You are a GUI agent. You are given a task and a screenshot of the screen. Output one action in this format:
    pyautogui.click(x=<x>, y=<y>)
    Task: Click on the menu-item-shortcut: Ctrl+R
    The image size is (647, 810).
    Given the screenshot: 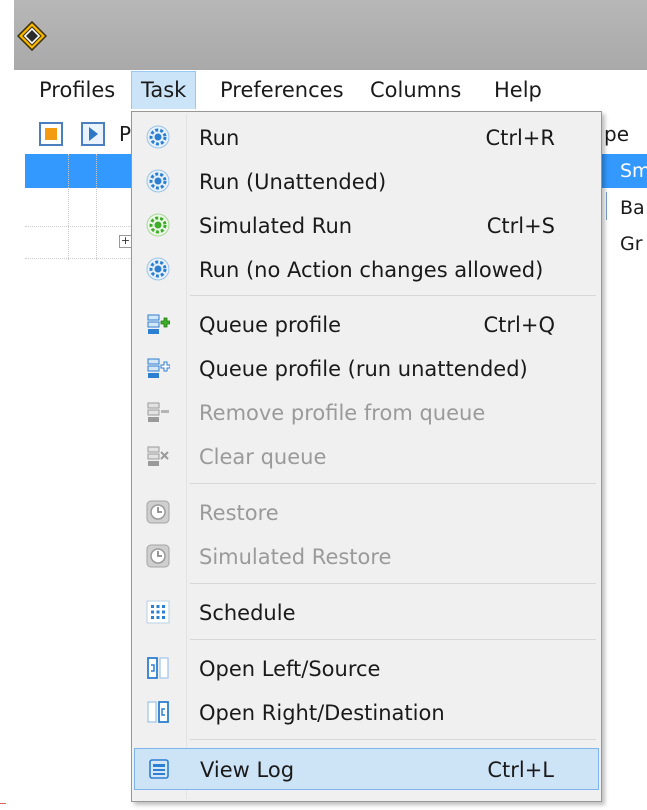 What is the action you would take?
    pyautogui.click(x=520, y=138)
    